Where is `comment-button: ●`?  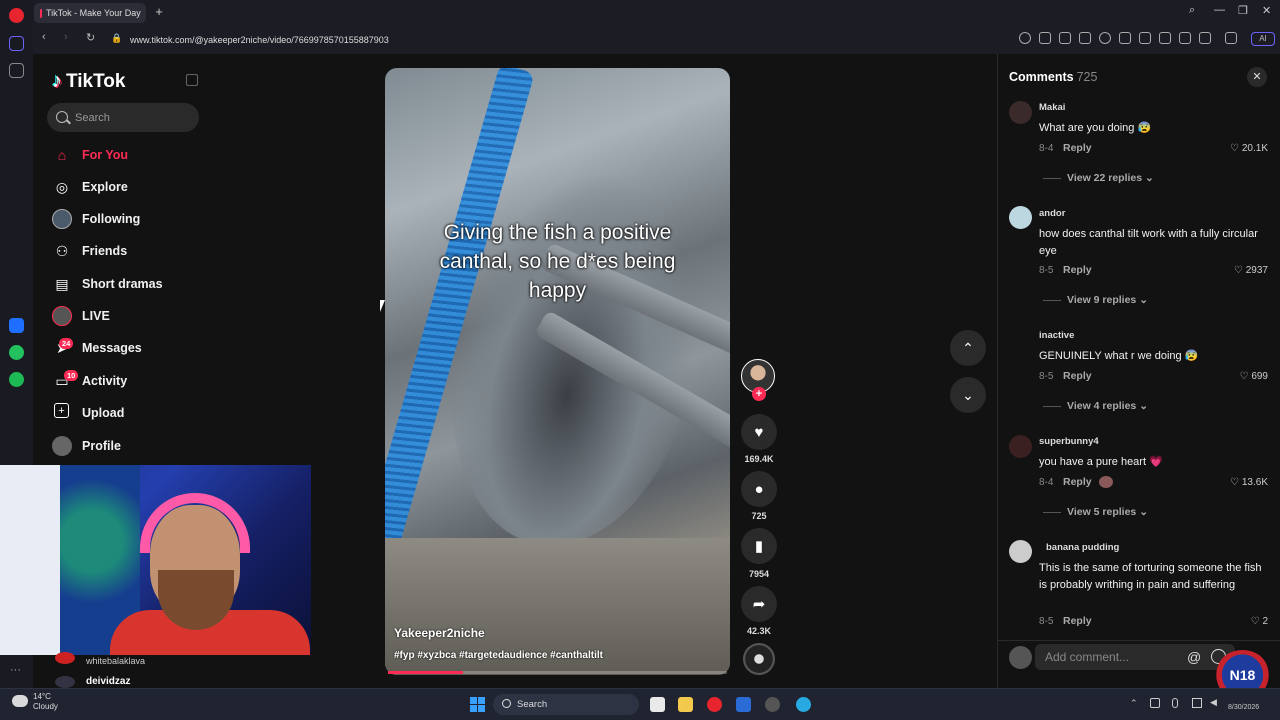
comment-button: ● is located at coordinates (759, 489).